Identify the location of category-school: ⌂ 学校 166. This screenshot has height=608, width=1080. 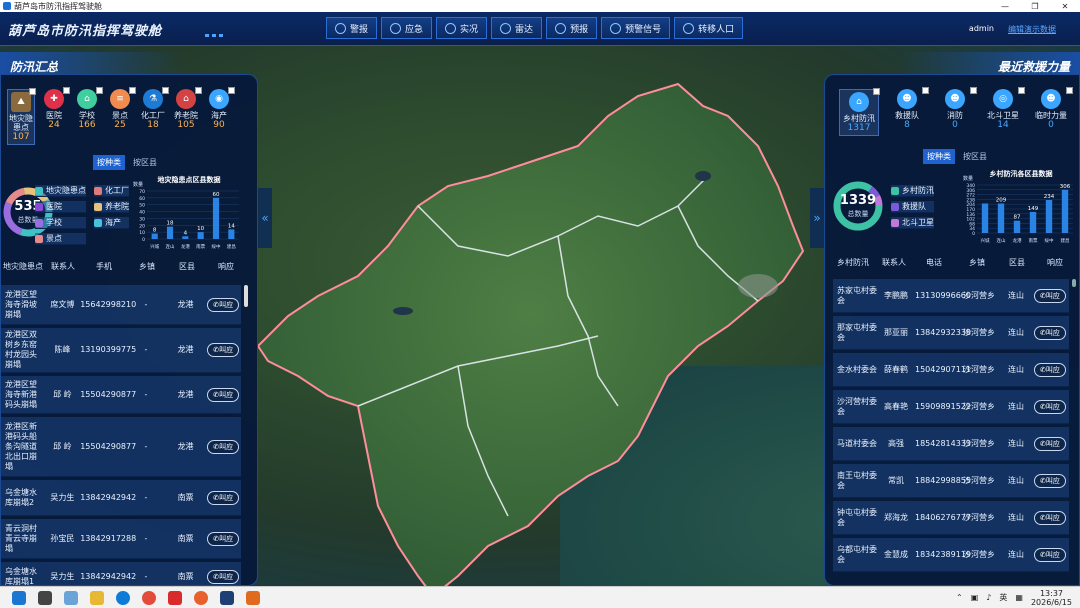
(88, 116).